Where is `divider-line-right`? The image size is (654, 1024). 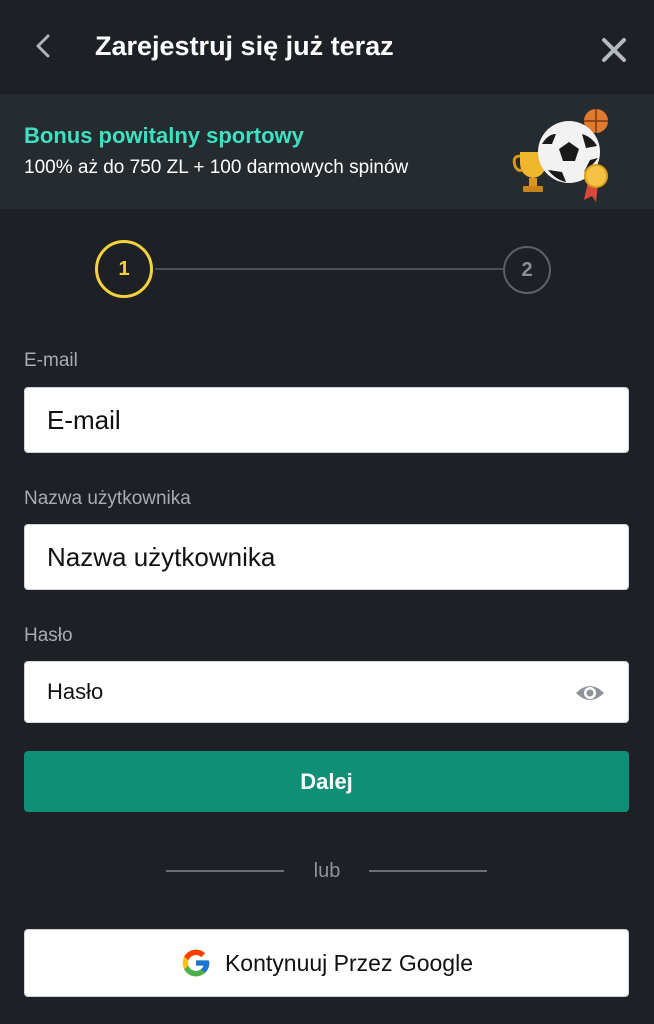
divider-line-right is located at coordinates (428, 871).